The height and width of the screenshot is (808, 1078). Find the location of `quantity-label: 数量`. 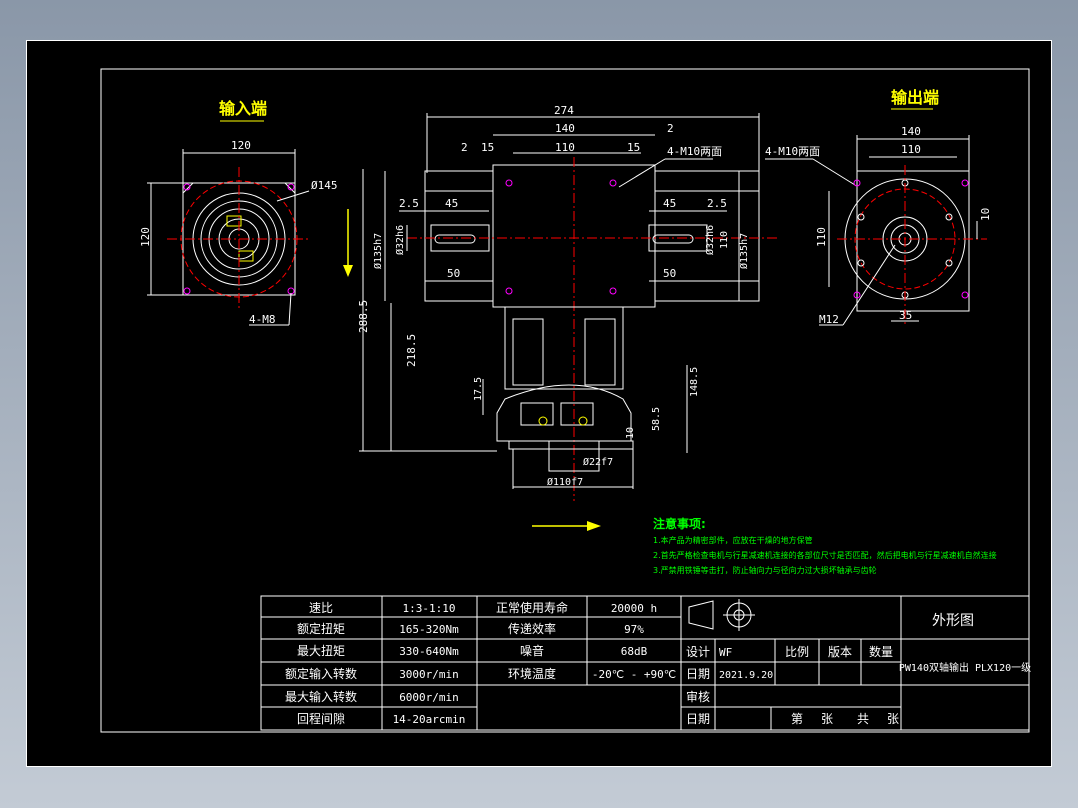

quantity-label: 数量 is located at coordinates (881, 651).